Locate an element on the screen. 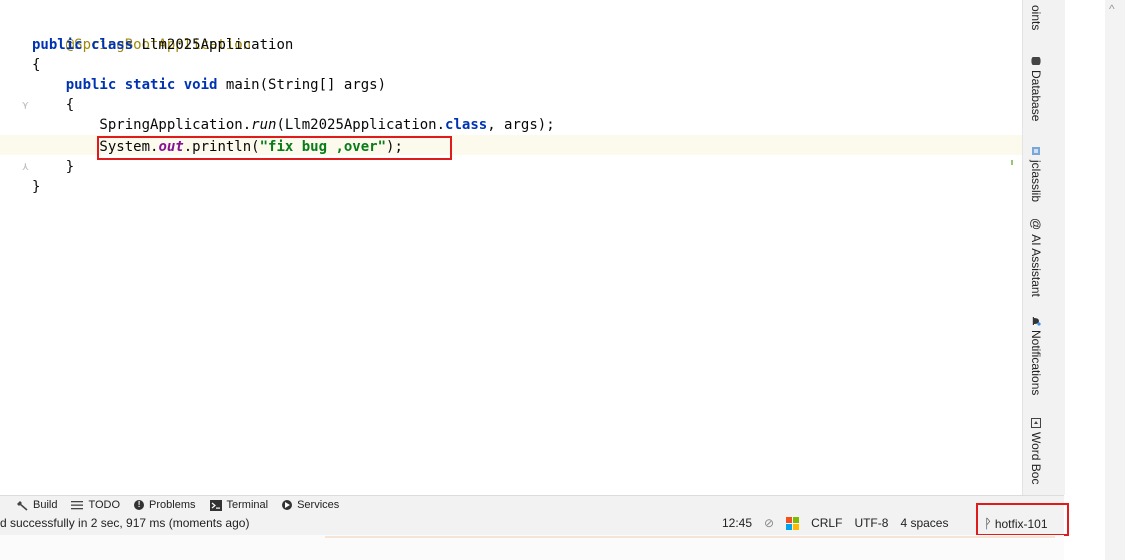 The width and height of the screenshot is (1125, 560). tool-label: jclasslib is located at coordinates (1036, 181).